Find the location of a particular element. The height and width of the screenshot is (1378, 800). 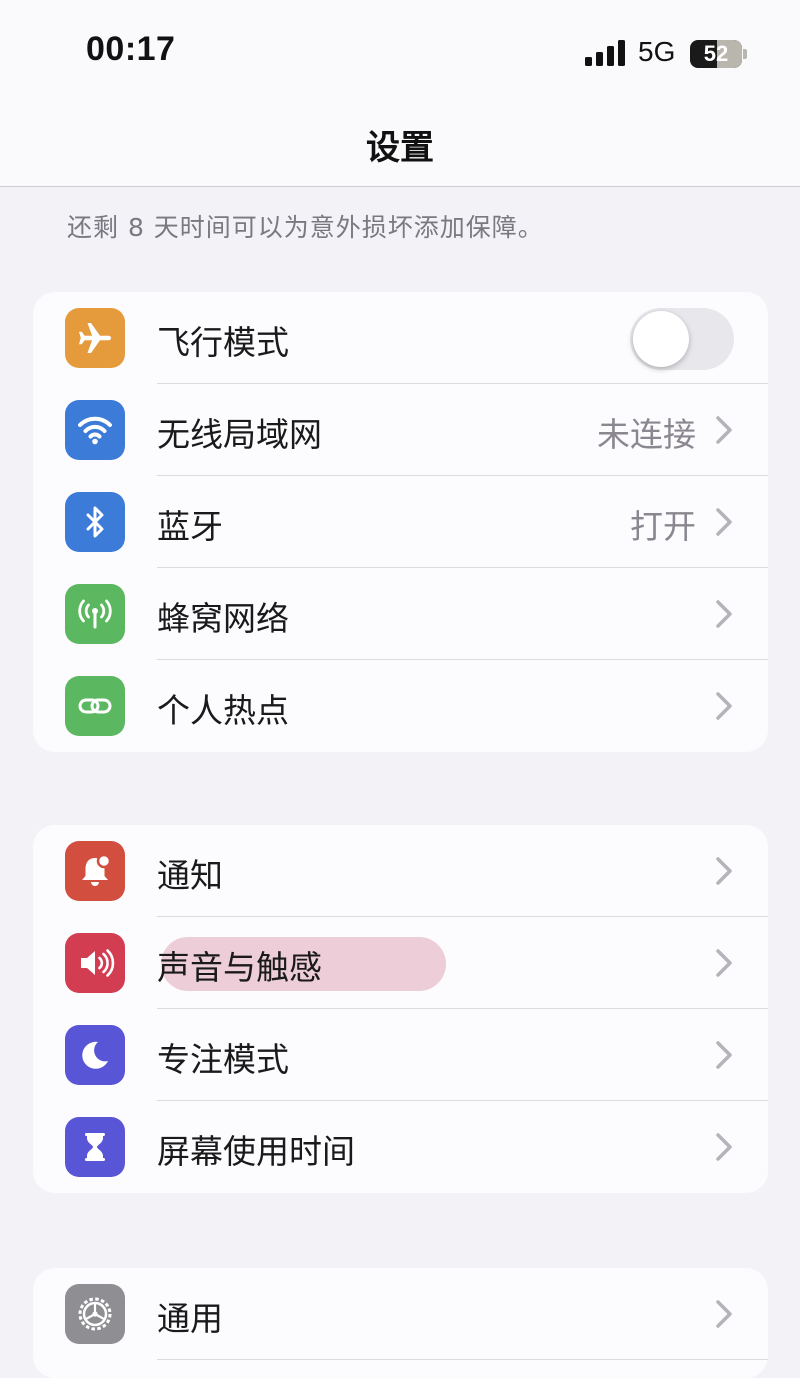

label-airplane-mode: 飞行模式 is located at coordinates (223, 342).